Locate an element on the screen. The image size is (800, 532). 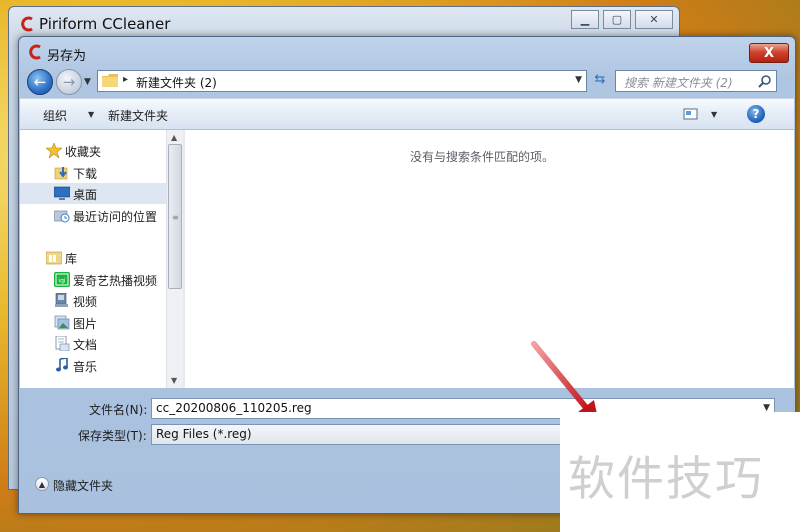
empty-folder-message: 没有与搜索条件匹配的项。 is located at coordinates (482, 157).